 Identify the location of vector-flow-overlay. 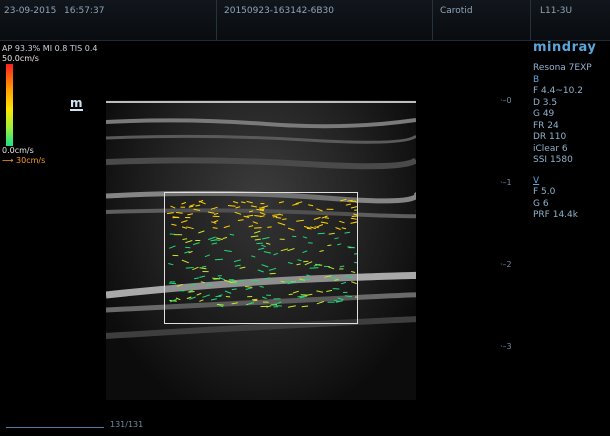
(261, 258).